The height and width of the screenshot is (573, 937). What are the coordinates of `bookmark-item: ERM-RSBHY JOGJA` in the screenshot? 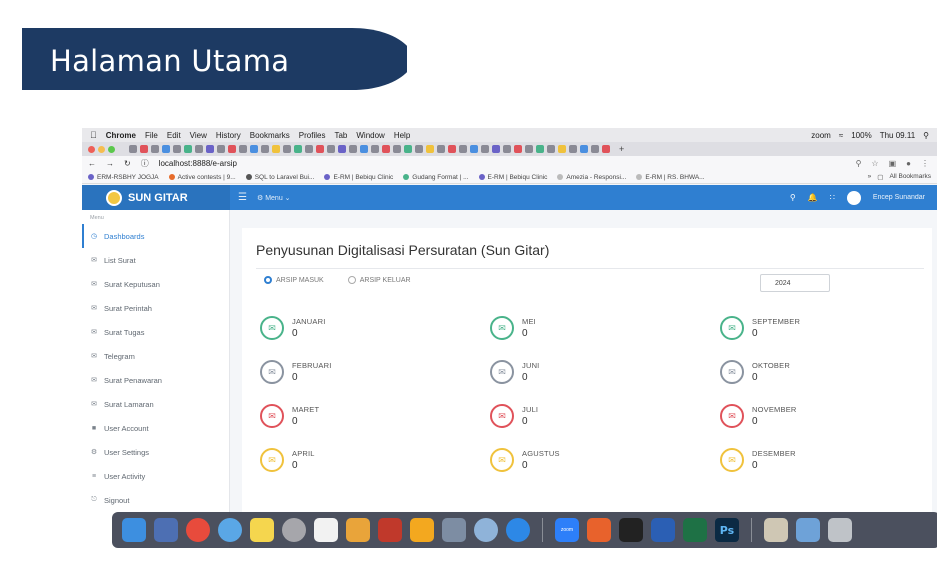 It's located at (123, 177).